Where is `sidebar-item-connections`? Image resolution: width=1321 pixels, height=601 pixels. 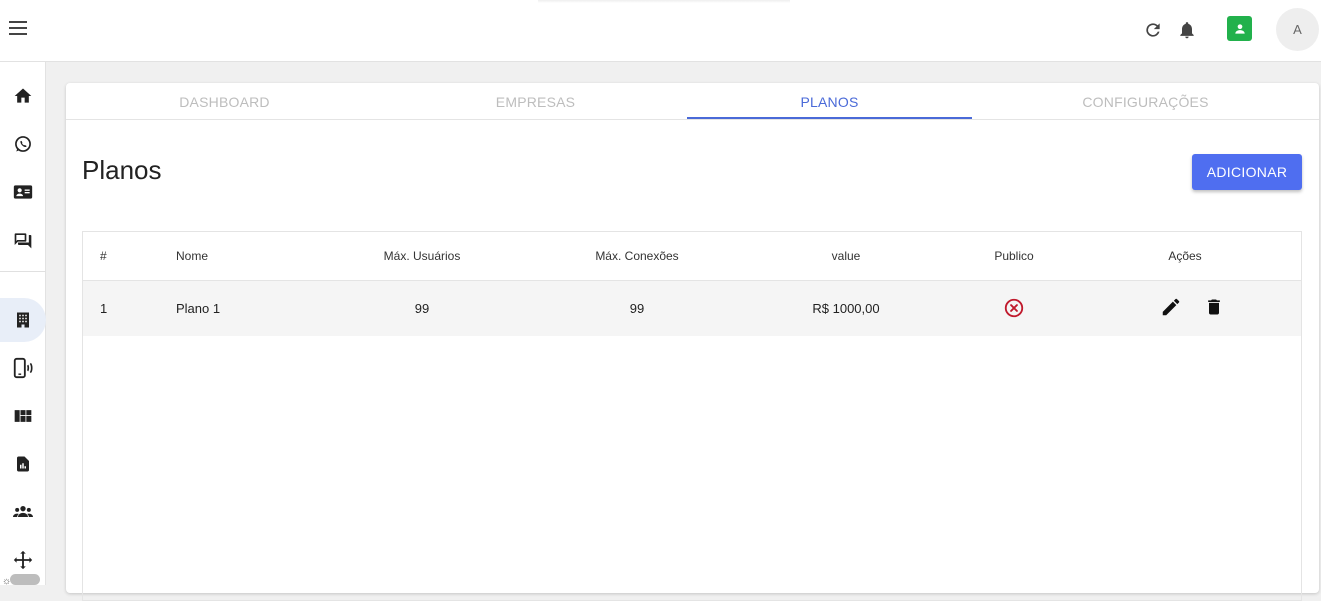
sidebar-item-connections is located at coordinates (23, 368).